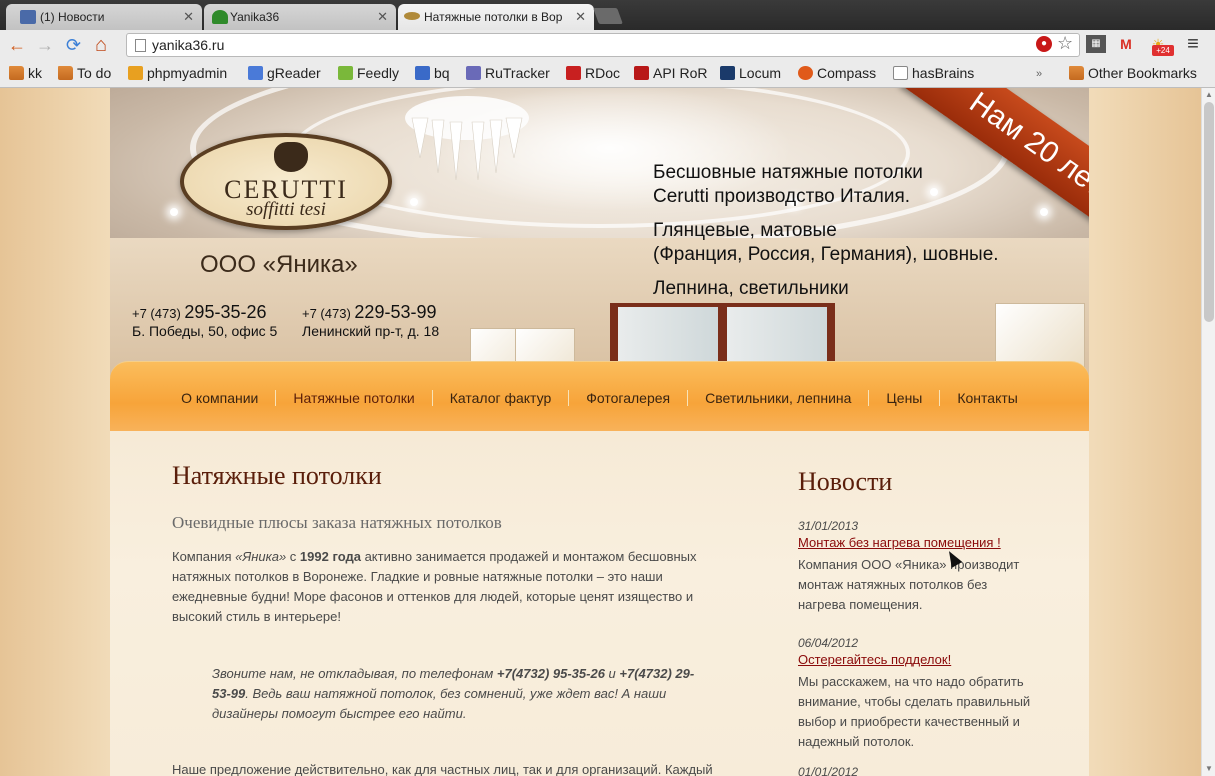  I want to click on news-date: 01/01/2012, so click(828, 770).